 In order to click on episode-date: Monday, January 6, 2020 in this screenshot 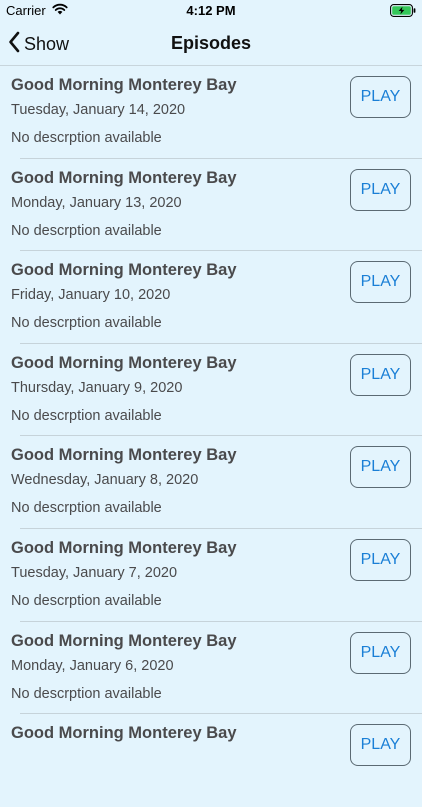, I will do `click(92, 665)`.